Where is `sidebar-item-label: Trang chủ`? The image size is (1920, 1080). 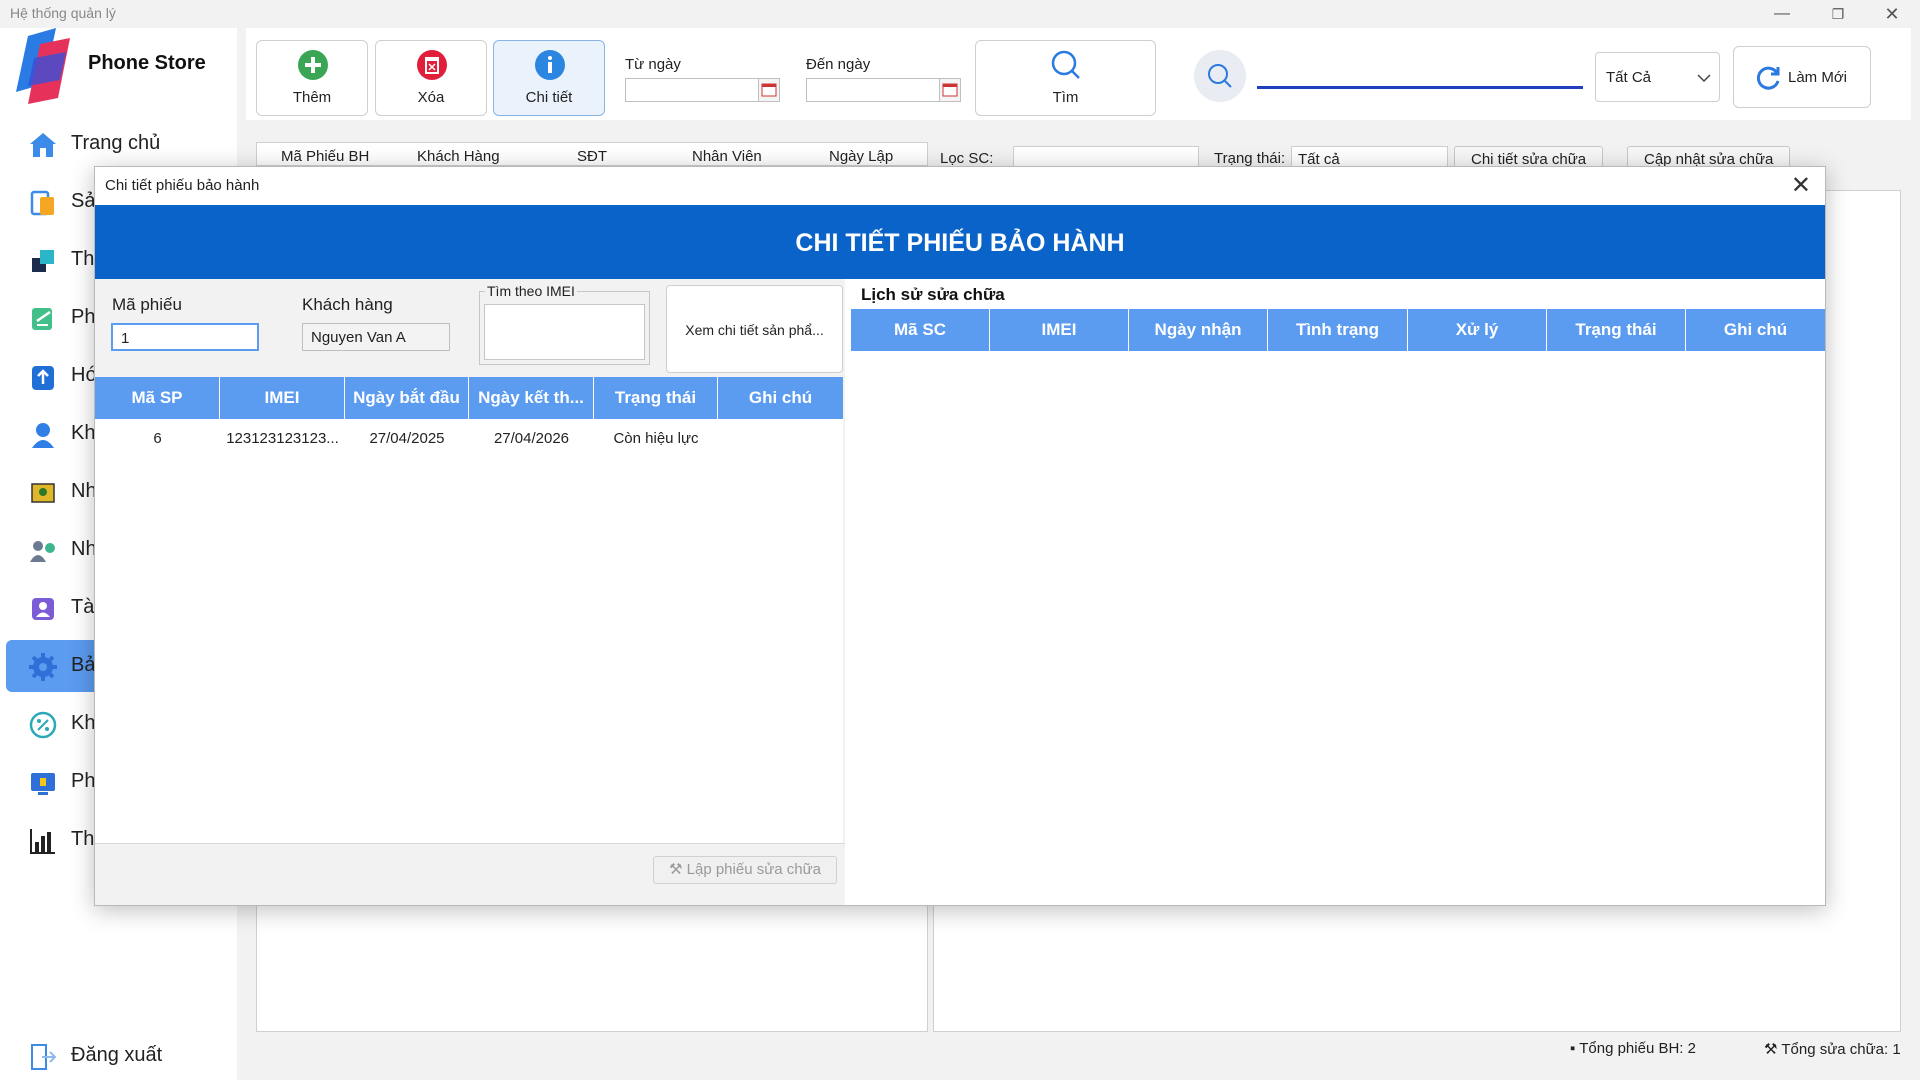
sidebar-item-label: Trang chủ is located at coordinates (116, 143).